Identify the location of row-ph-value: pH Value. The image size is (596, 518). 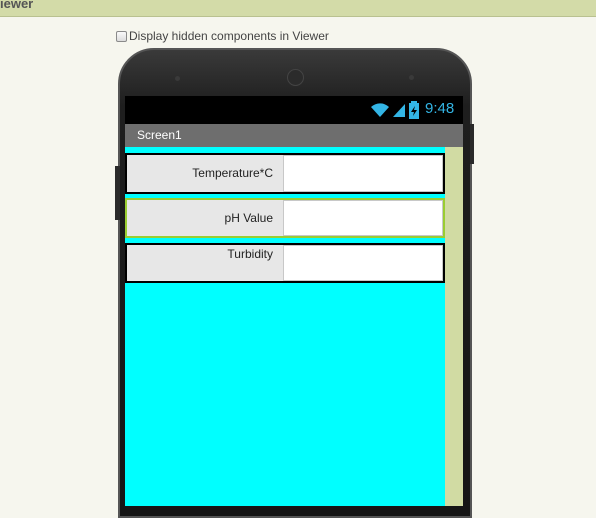
(285, 218).